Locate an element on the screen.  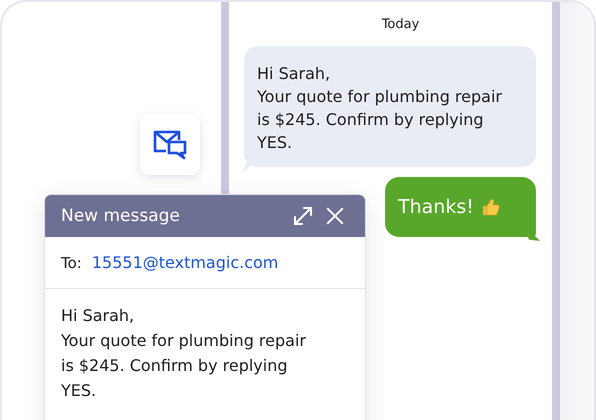
close-icon is located at coordinates (335, 216).